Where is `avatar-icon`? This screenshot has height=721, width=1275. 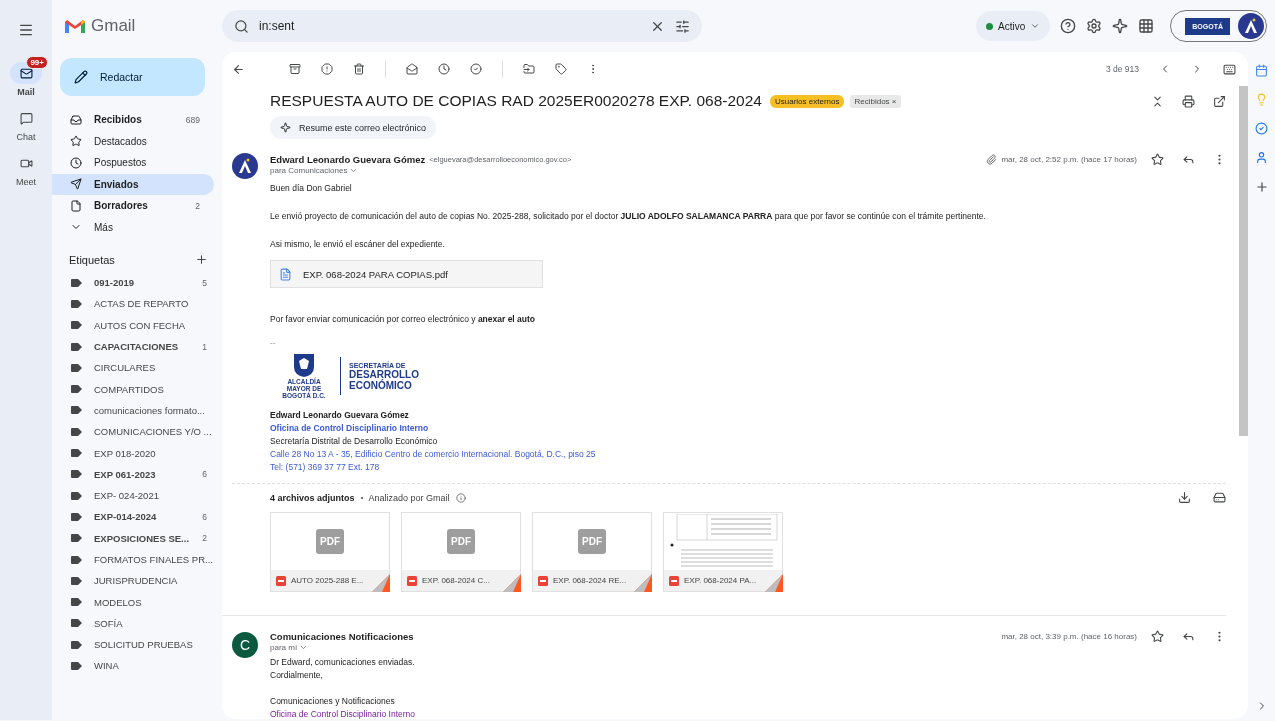 avatar-icon is located at coordinates (245, 166).